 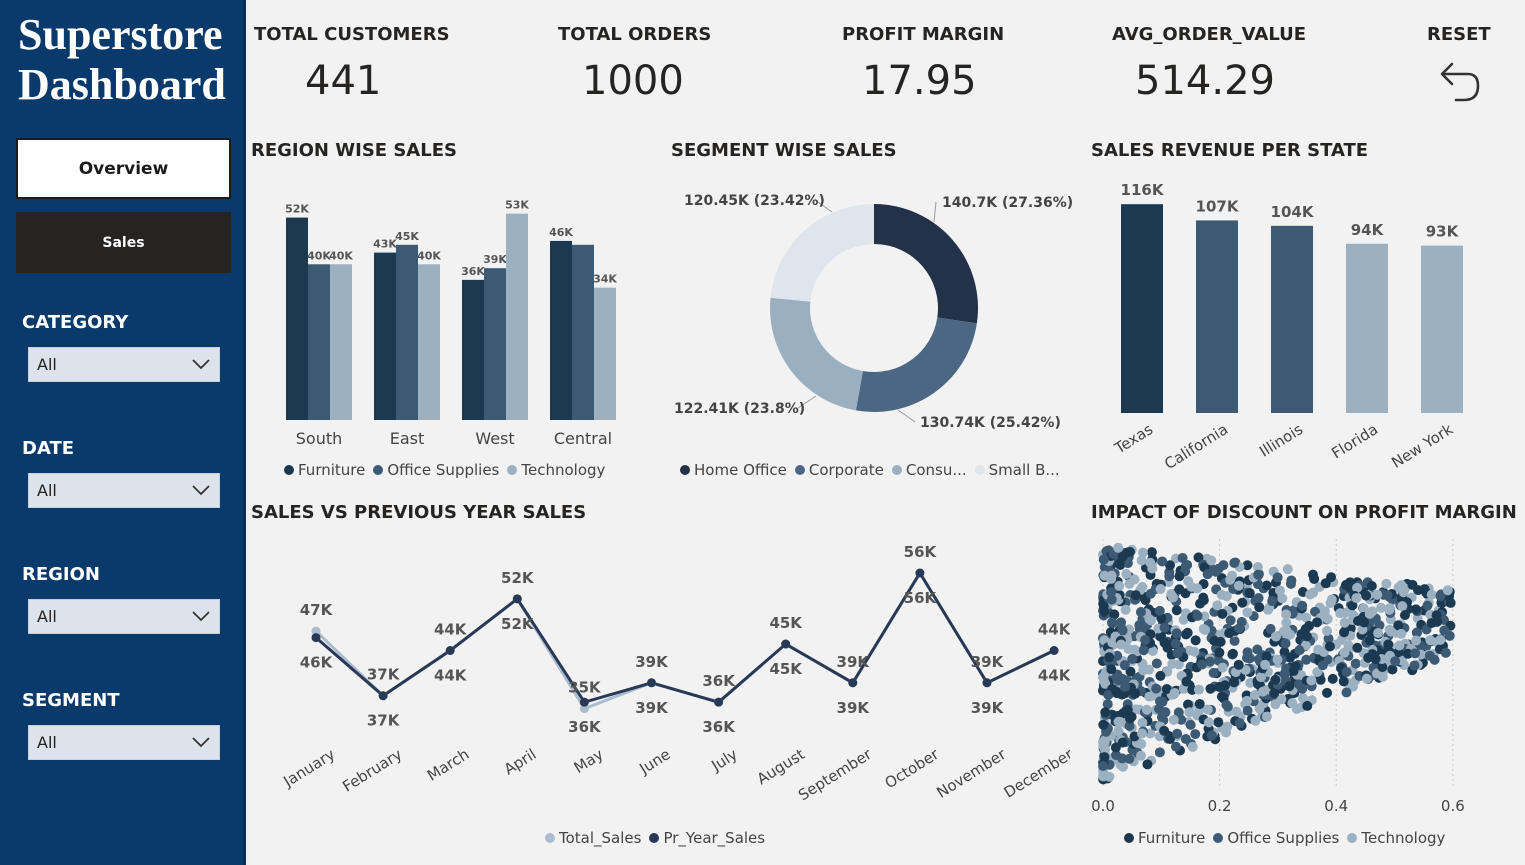 What do you see at coordinates (385, 244) in the screenshot?
I see `data-label: 43K` at bounding box center [385, 244].